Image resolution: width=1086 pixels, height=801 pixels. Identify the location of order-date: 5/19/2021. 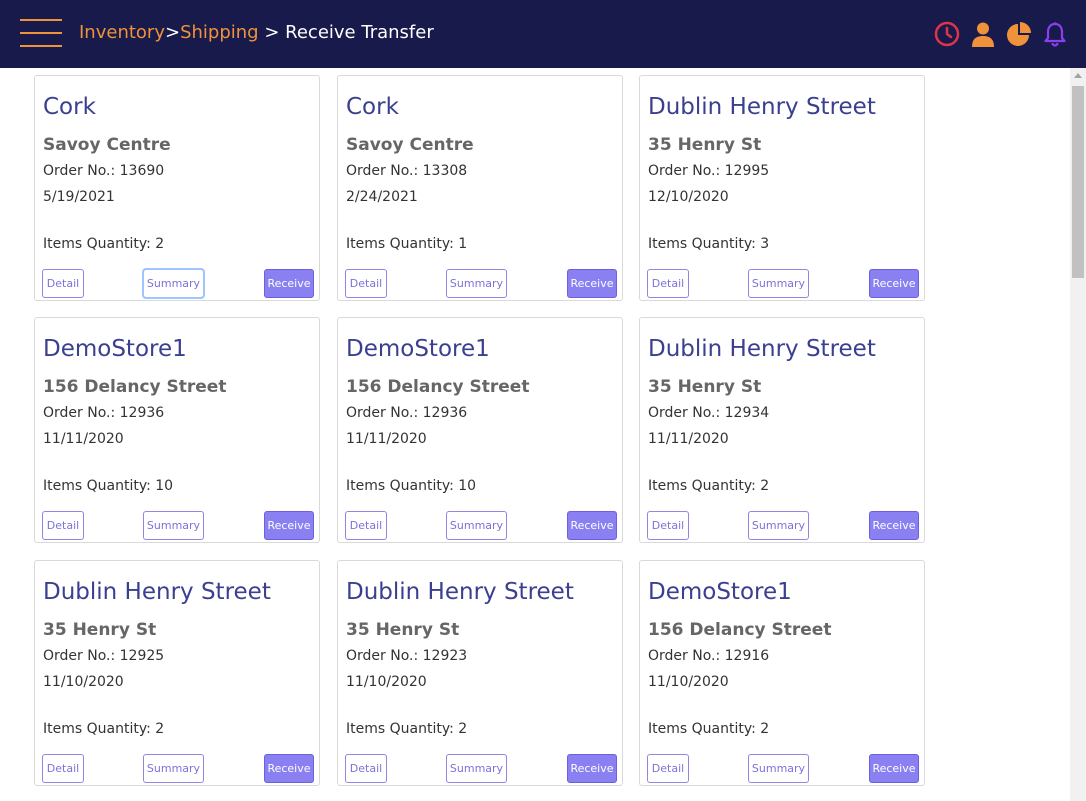
(79, 197).